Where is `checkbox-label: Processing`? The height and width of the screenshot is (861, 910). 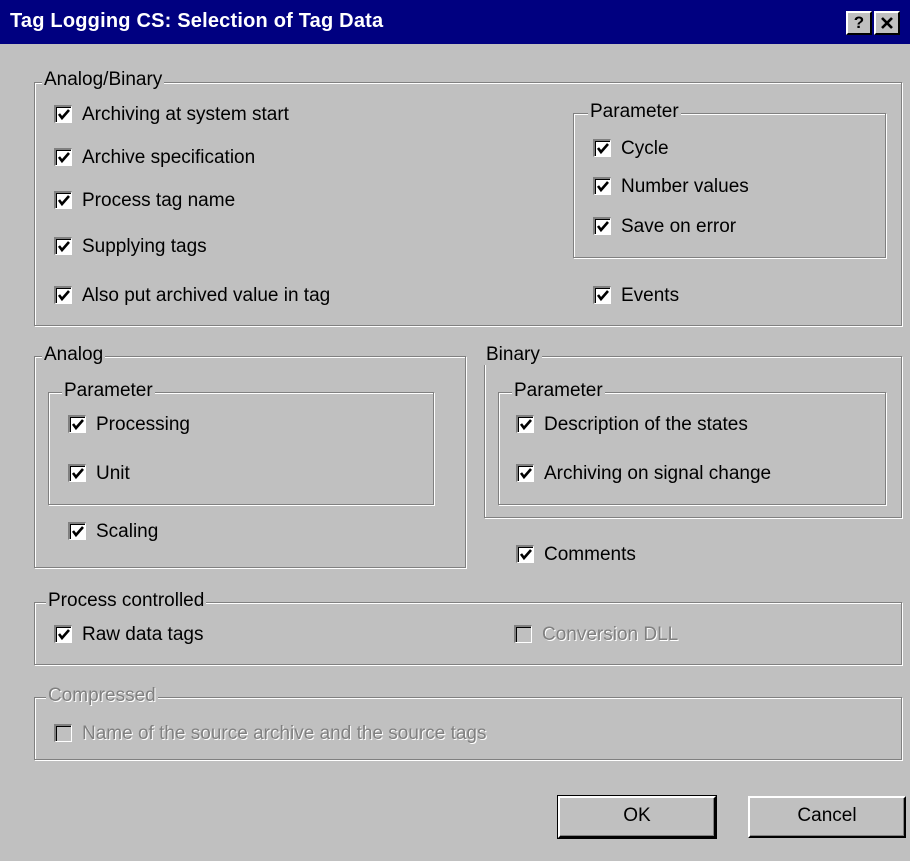
checkbox-label: Processing is located at coordinates (143, 424).